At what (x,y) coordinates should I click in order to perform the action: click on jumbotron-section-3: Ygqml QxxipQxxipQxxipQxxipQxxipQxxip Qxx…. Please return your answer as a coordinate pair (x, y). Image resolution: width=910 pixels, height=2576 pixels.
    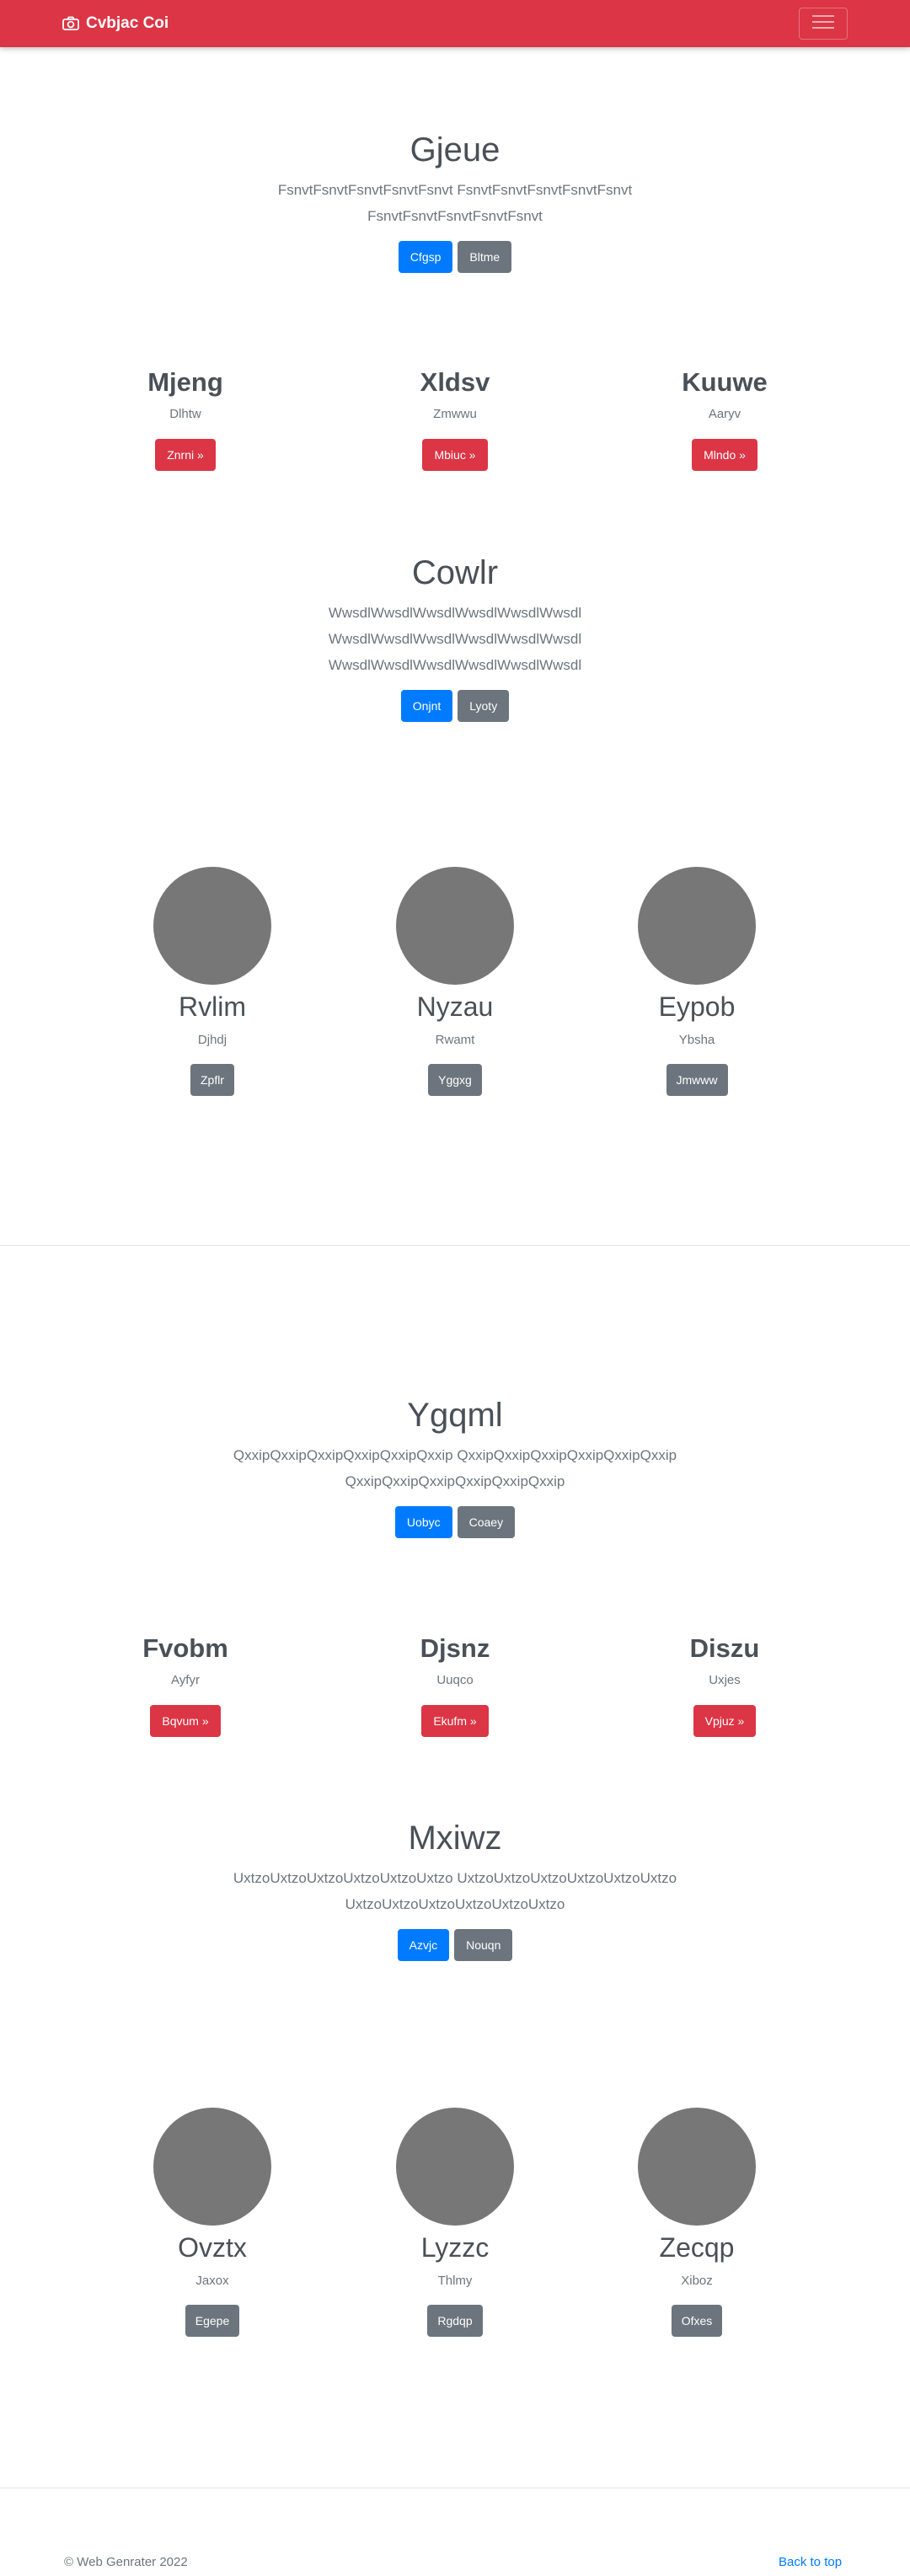
    Looking at the image, I should click on (455, 1466).